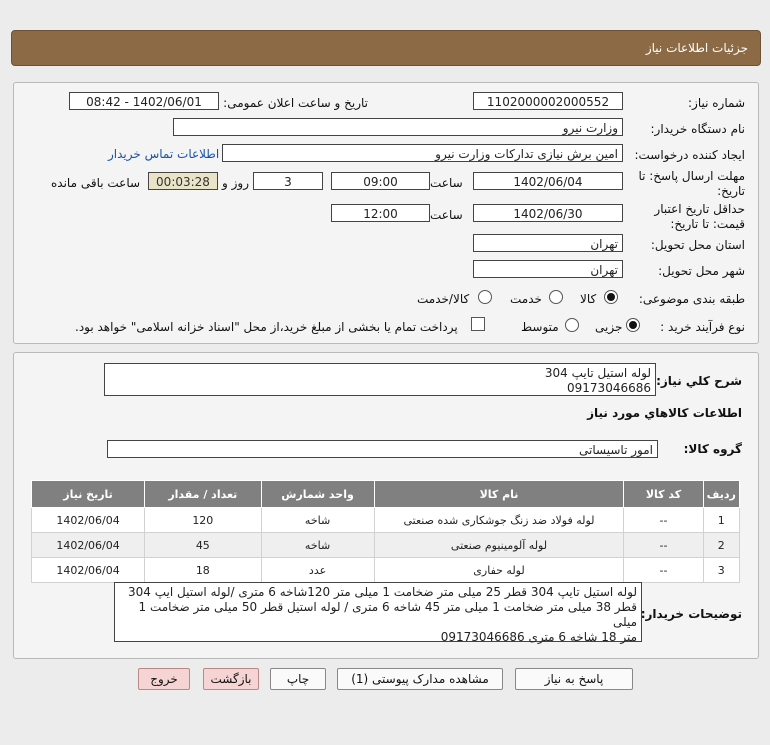 The width and height of the screenshot is (770, 745). I want to click on days-label: روز و, so click(235, 183).